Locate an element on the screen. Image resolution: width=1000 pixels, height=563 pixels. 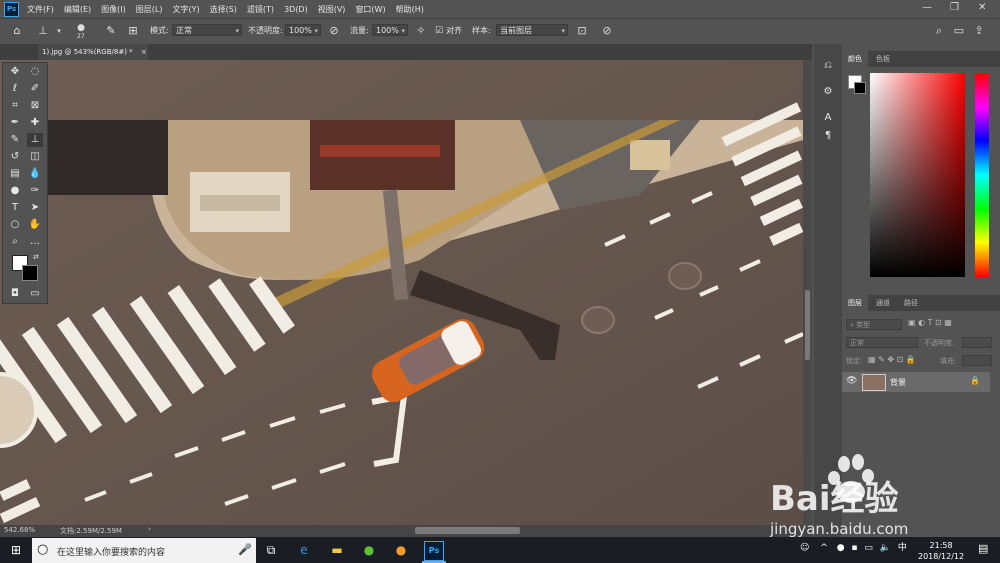
horizontal-scroll-thumb is located at coordinates (467, 530).